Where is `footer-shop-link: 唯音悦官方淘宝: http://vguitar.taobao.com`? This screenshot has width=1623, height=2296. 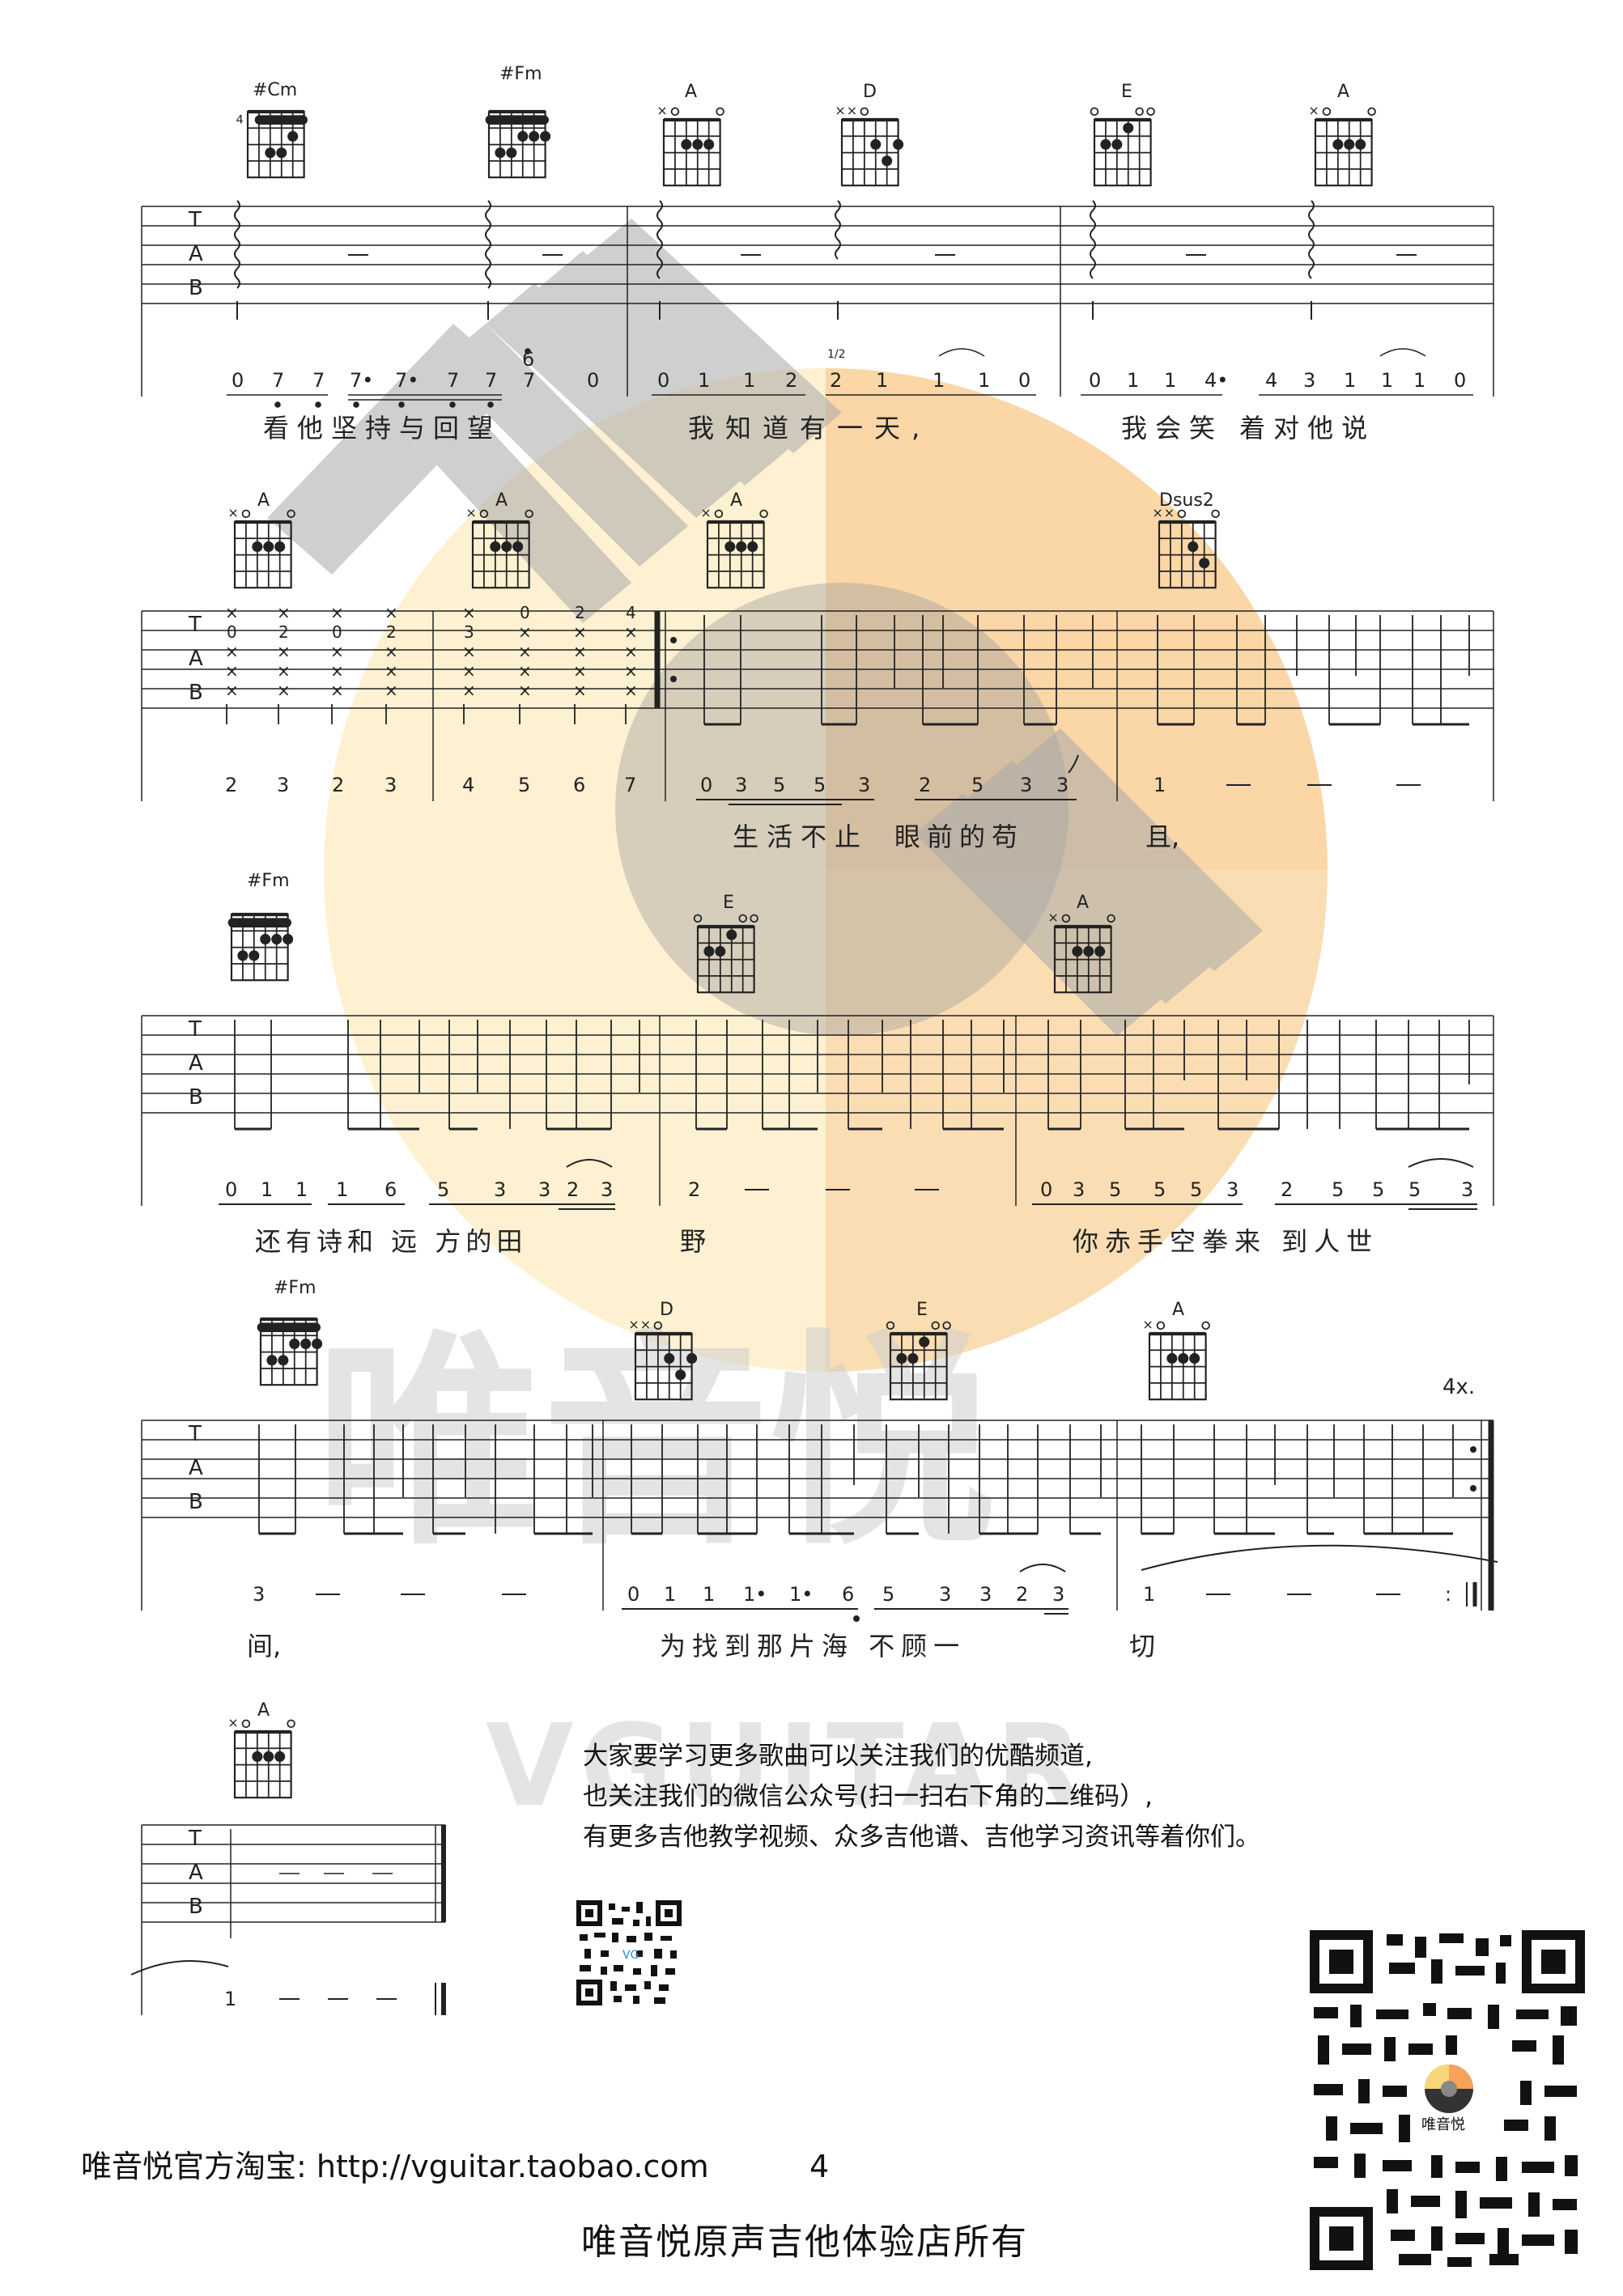 footer-shop-link: 唯音悦官方淘宝: http://vguitar.taobao.com is located at coordinates (395, 2166).